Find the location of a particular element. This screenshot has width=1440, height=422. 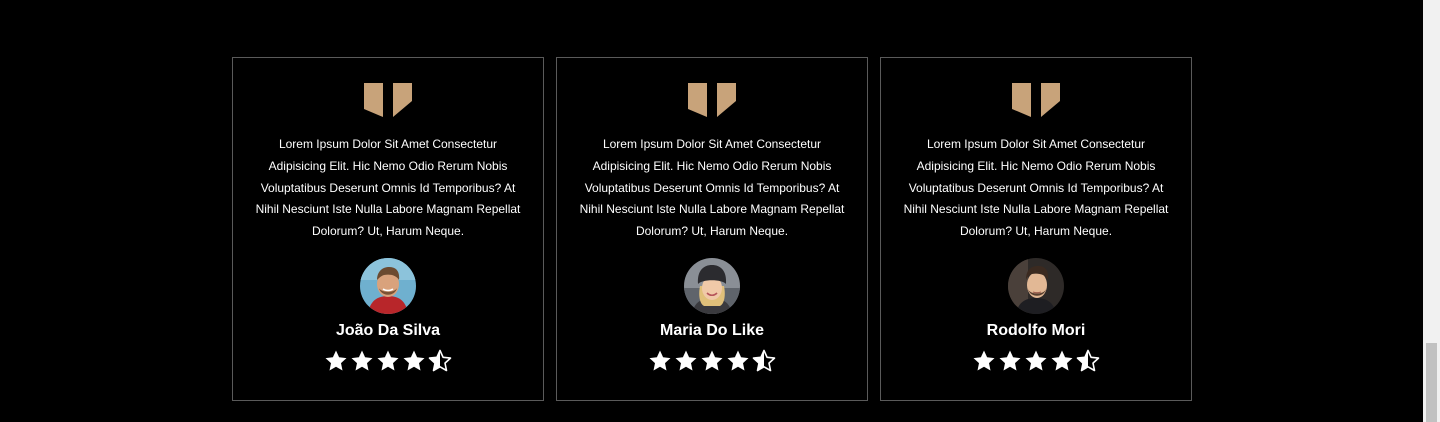

vertical-scrollbar is located at coordinates (1431, 211).